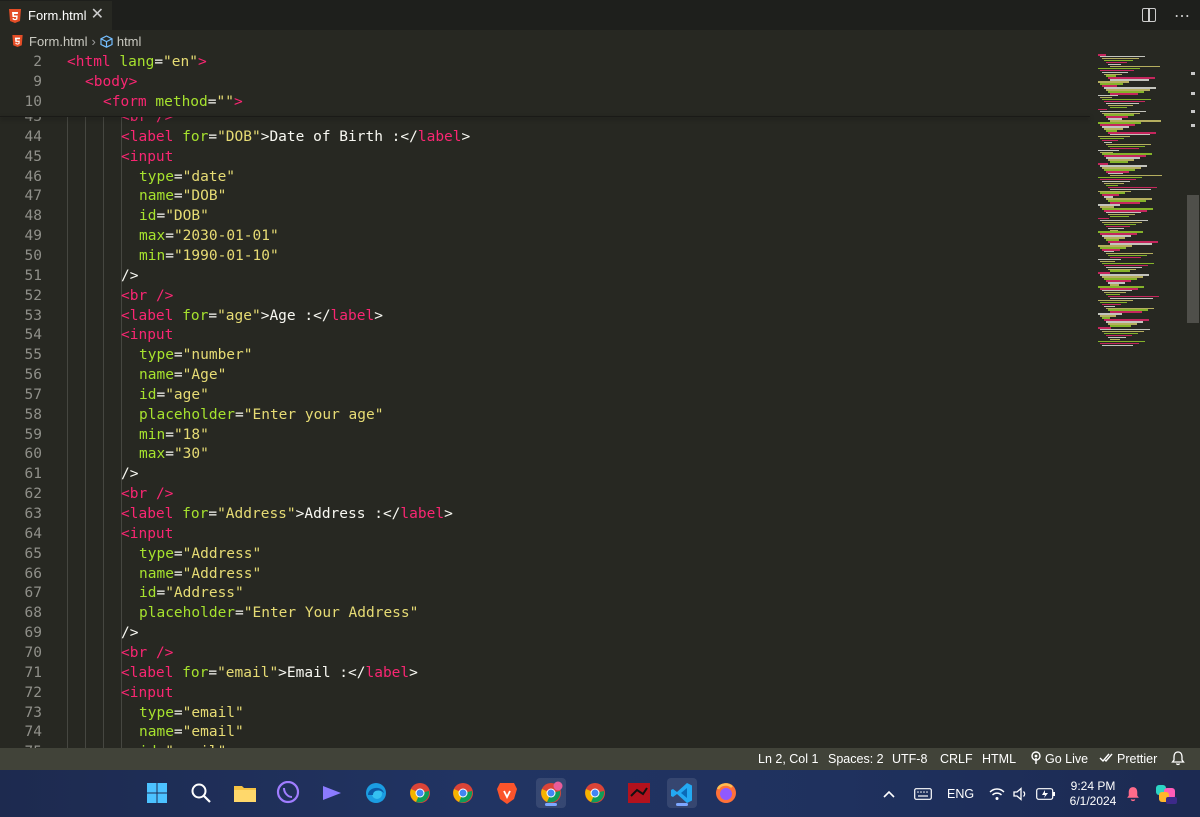 The width and height of the screenshot is (1200, 817). Describe the element at coordinates (261, 415) in the screenshot. I see `code-text: placeholder="Enter your age"` at that location.